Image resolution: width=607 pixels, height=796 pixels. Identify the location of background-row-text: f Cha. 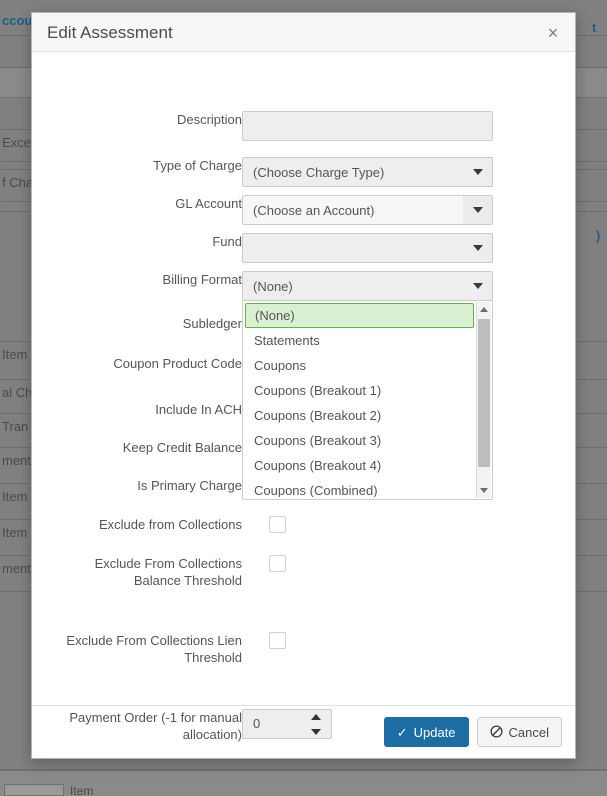
(18, 182).